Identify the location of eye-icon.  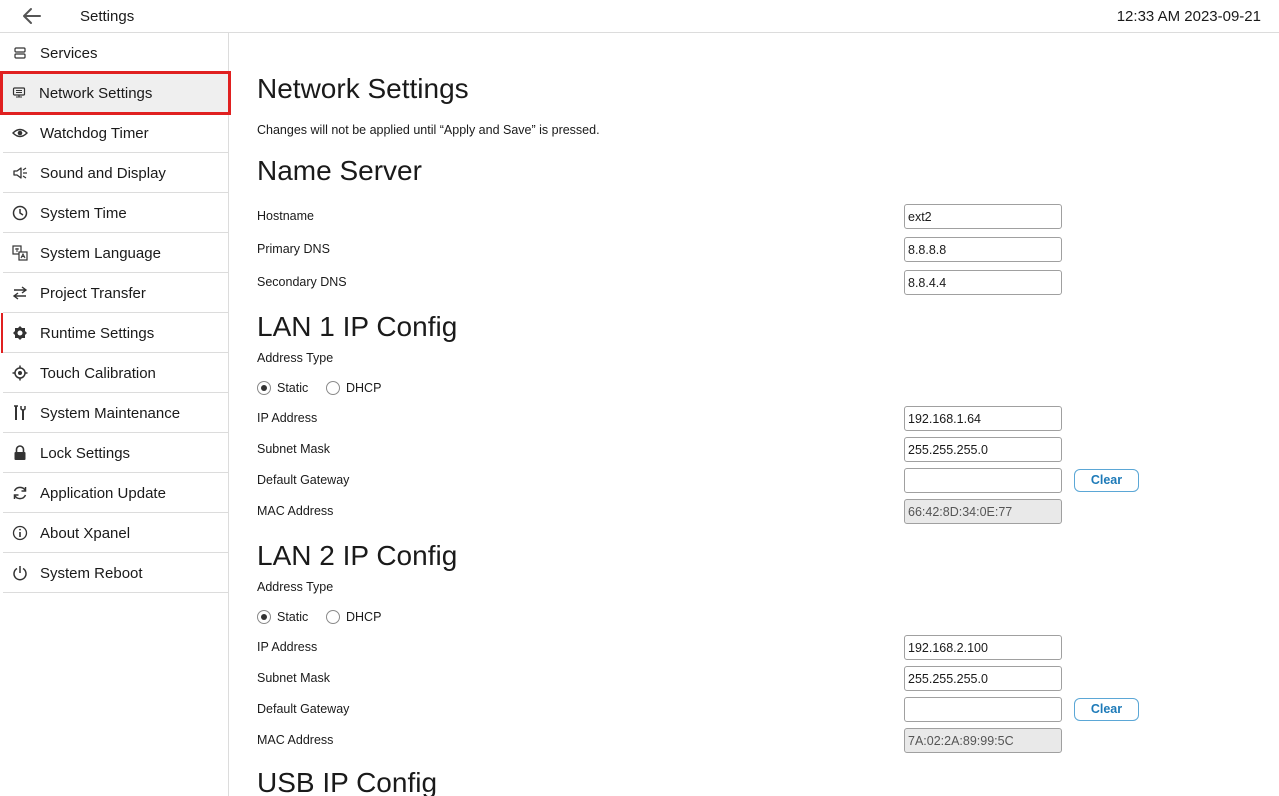
(19, 132).